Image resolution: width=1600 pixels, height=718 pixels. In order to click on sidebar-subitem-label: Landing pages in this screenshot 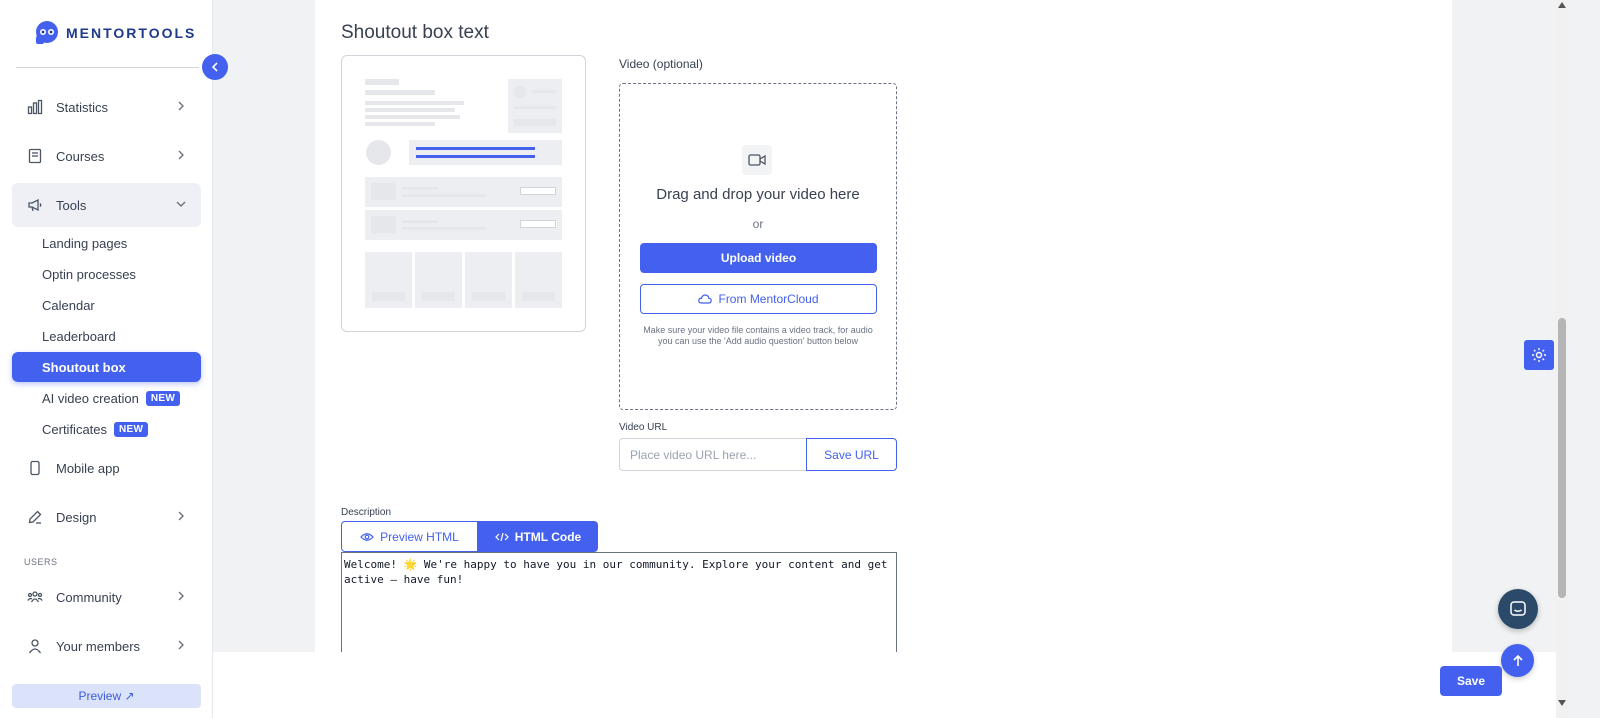, I will do `click(85, 243)`.